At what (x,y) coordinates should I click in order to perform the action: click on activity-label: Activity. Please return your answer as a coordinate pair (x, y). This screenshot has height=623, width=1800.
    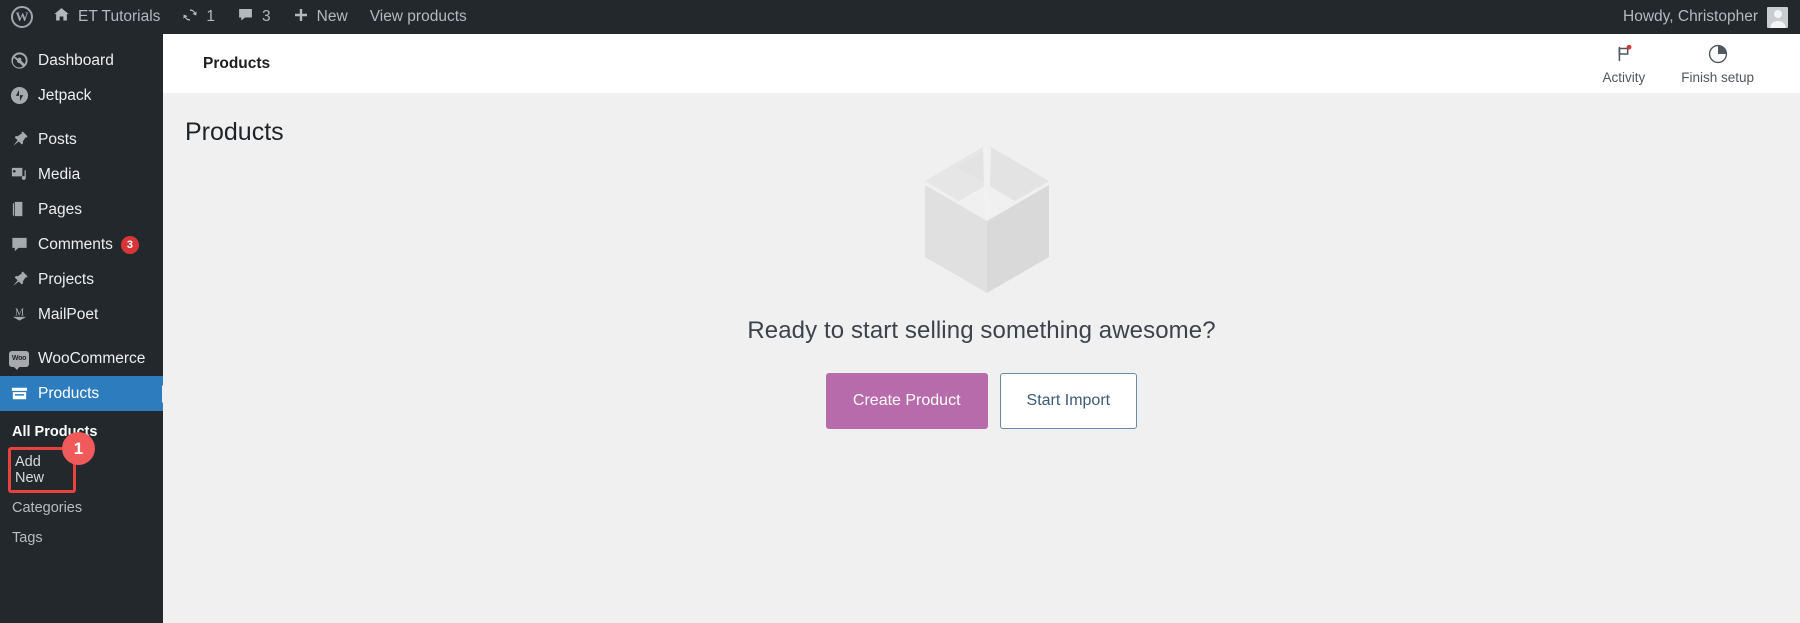
    Looking at the image, I should click on (1624, 77).